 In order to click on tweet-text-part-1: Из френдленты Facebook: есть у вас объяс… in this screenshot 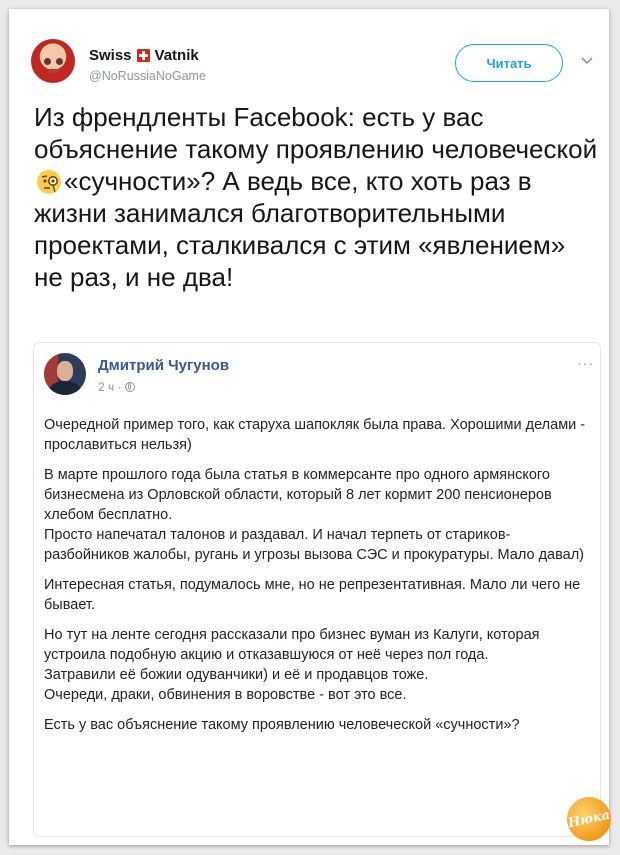, I will do `click(316, 133)`.